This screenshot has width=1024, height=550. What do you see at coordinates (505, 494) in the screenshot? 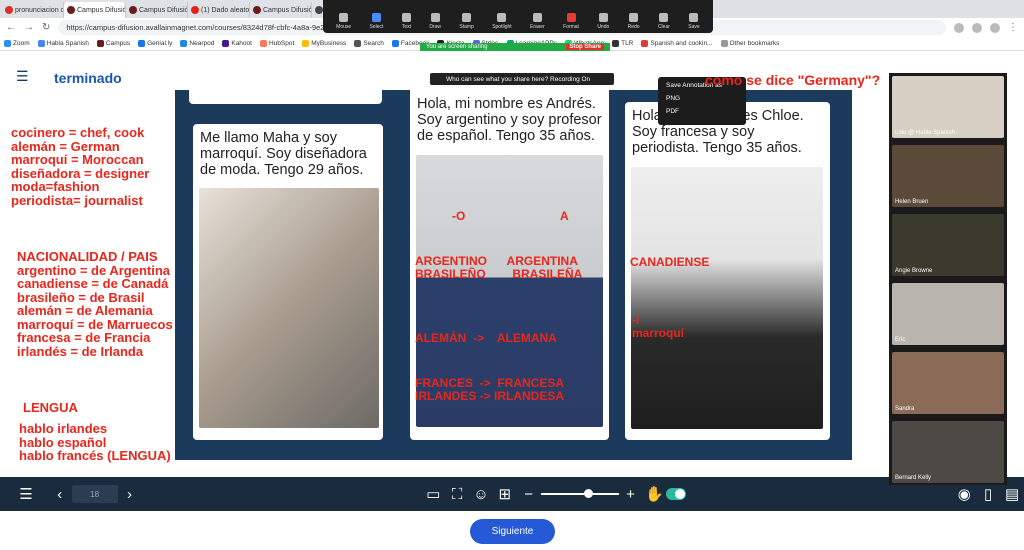
I see `reader-icon: ⊞` at bounding box center [505, 494].